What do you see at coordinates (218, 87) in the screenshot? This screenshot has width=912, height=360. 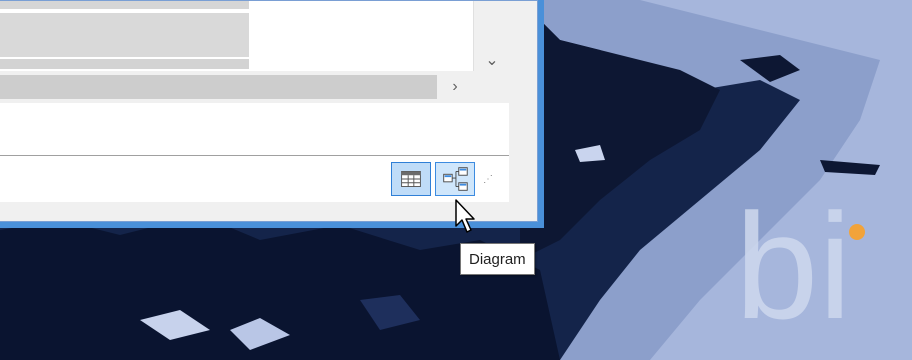 I see `scrollbar-thumb` at bounding box center [218, 87].